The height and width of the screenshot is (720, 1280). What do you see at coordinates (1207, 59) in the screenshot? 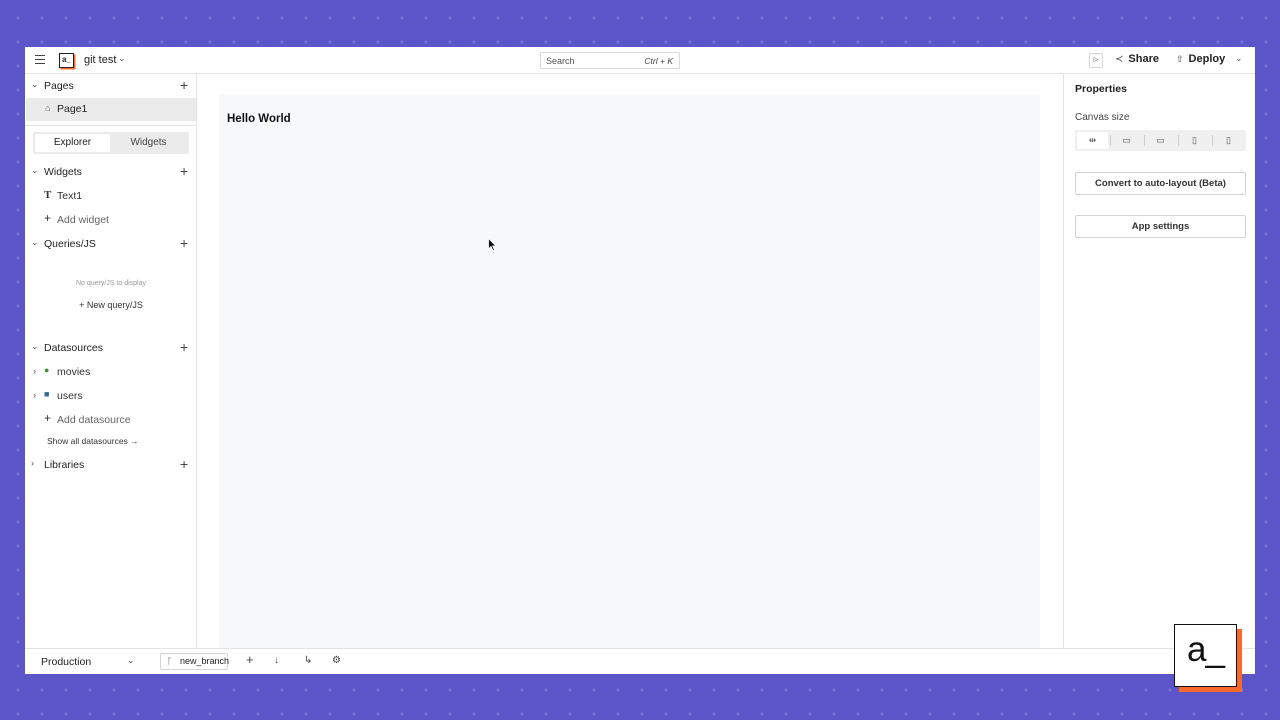
I see `deploy-label: Deploy` at bounding box center [1207, 59].